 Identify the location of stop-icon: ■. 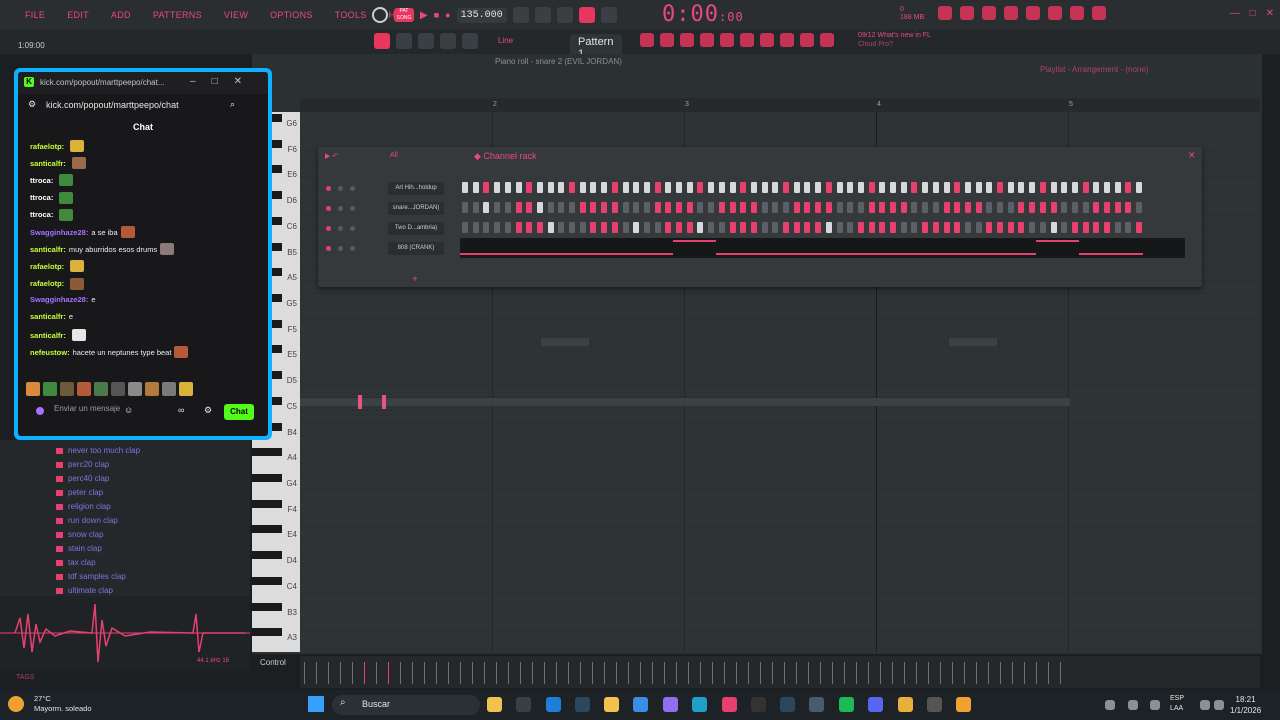
(436, 15).